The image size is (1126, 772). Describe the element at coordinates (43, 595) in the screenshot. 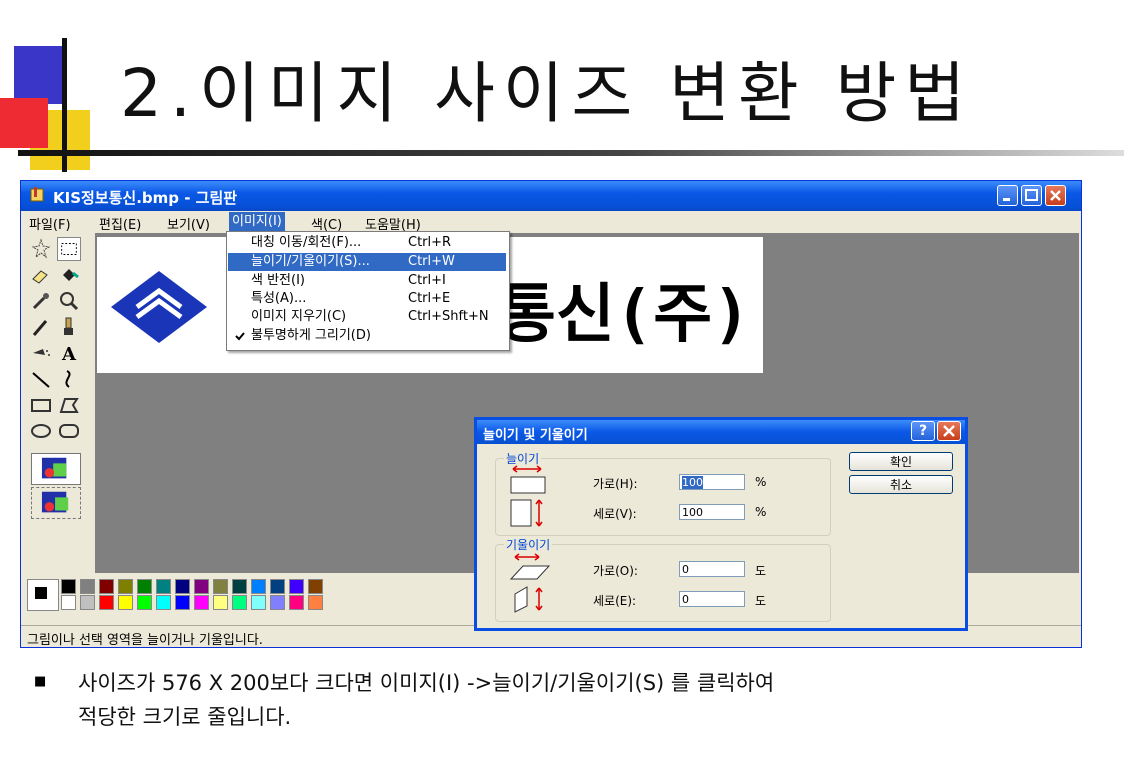

I see `current-colors-box` at that location.